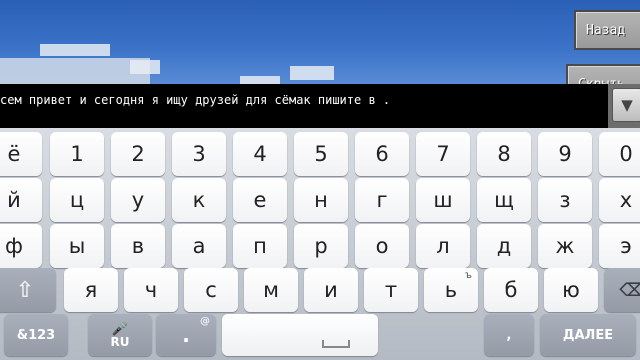 The width and height of the screenshot is (640, 360). Describe the element at coordinates (382, 154) in the screenshot. I see `key-6: 6` at that location.